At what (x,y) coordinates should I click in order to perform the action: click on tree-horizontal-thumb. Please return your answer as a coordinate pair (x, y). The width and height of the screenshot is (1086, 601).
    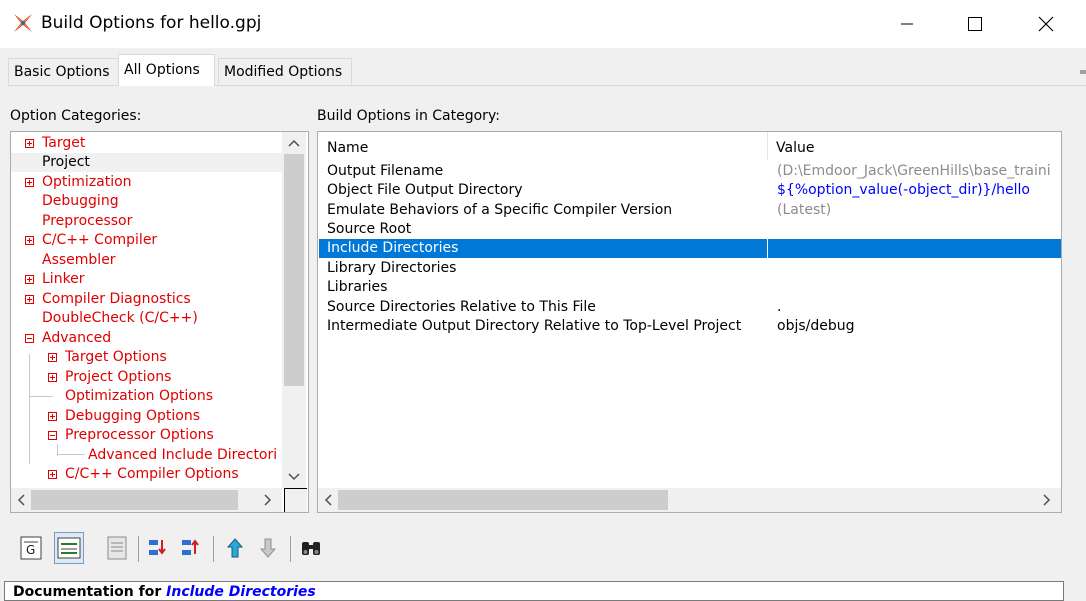
    Looking at the image, I should click on (134, 500).